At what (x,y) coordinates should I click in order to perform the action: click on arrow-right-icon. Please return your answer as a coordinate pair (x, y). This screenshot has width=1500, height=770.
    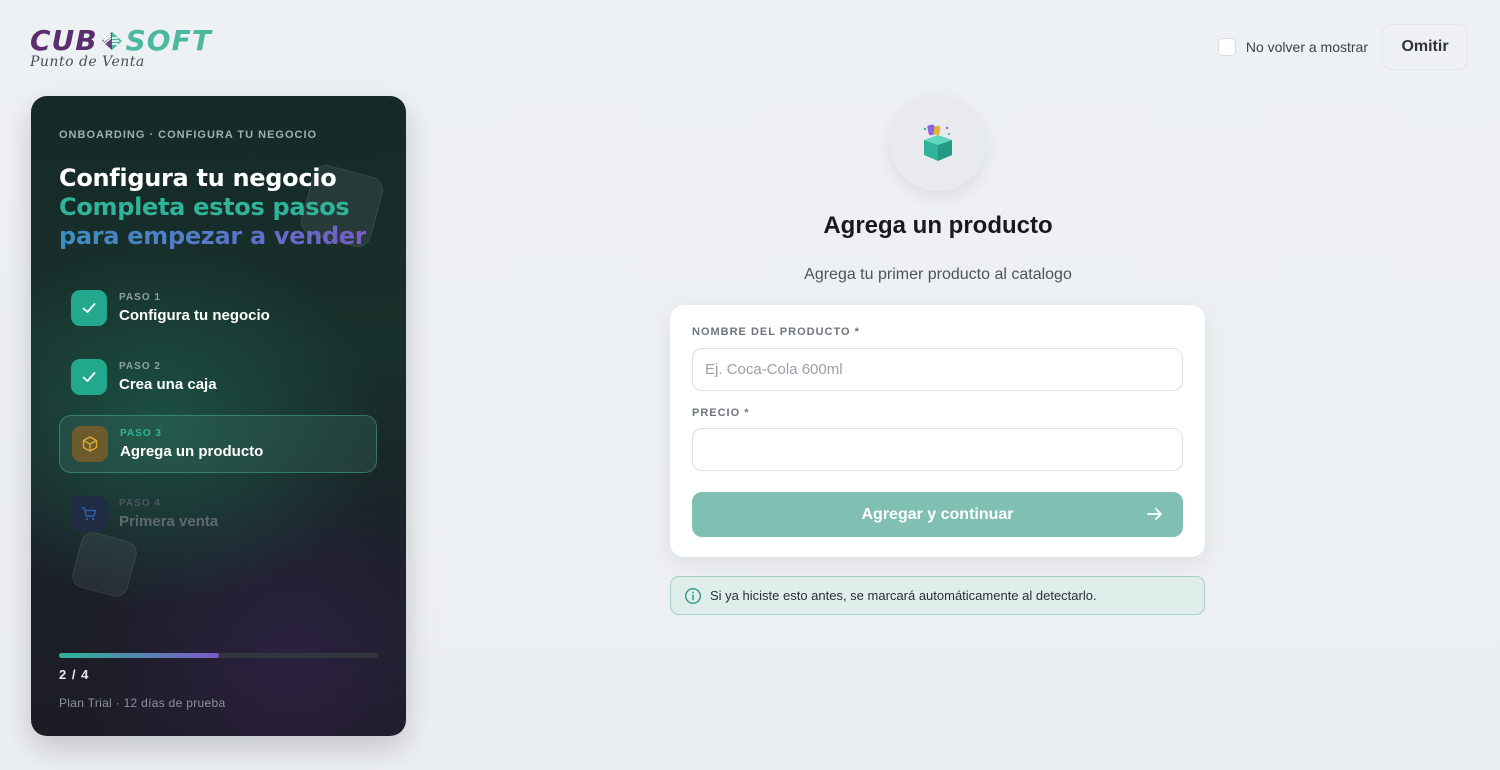
    Looking at the image, I should click on (1155, 516).